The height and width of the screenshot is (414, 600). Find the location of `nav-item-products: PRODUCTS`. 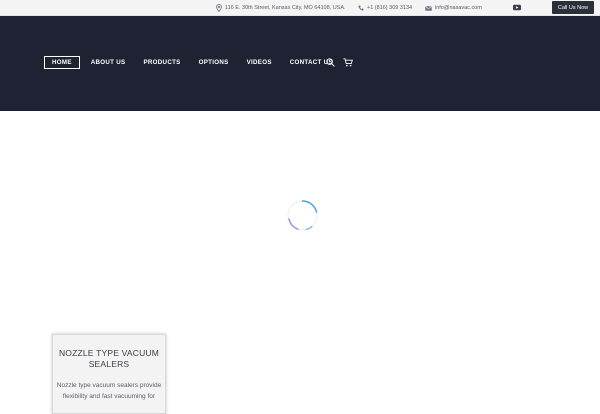

nav-item-products: PRODUCTS is located at coordinates (161, 62).